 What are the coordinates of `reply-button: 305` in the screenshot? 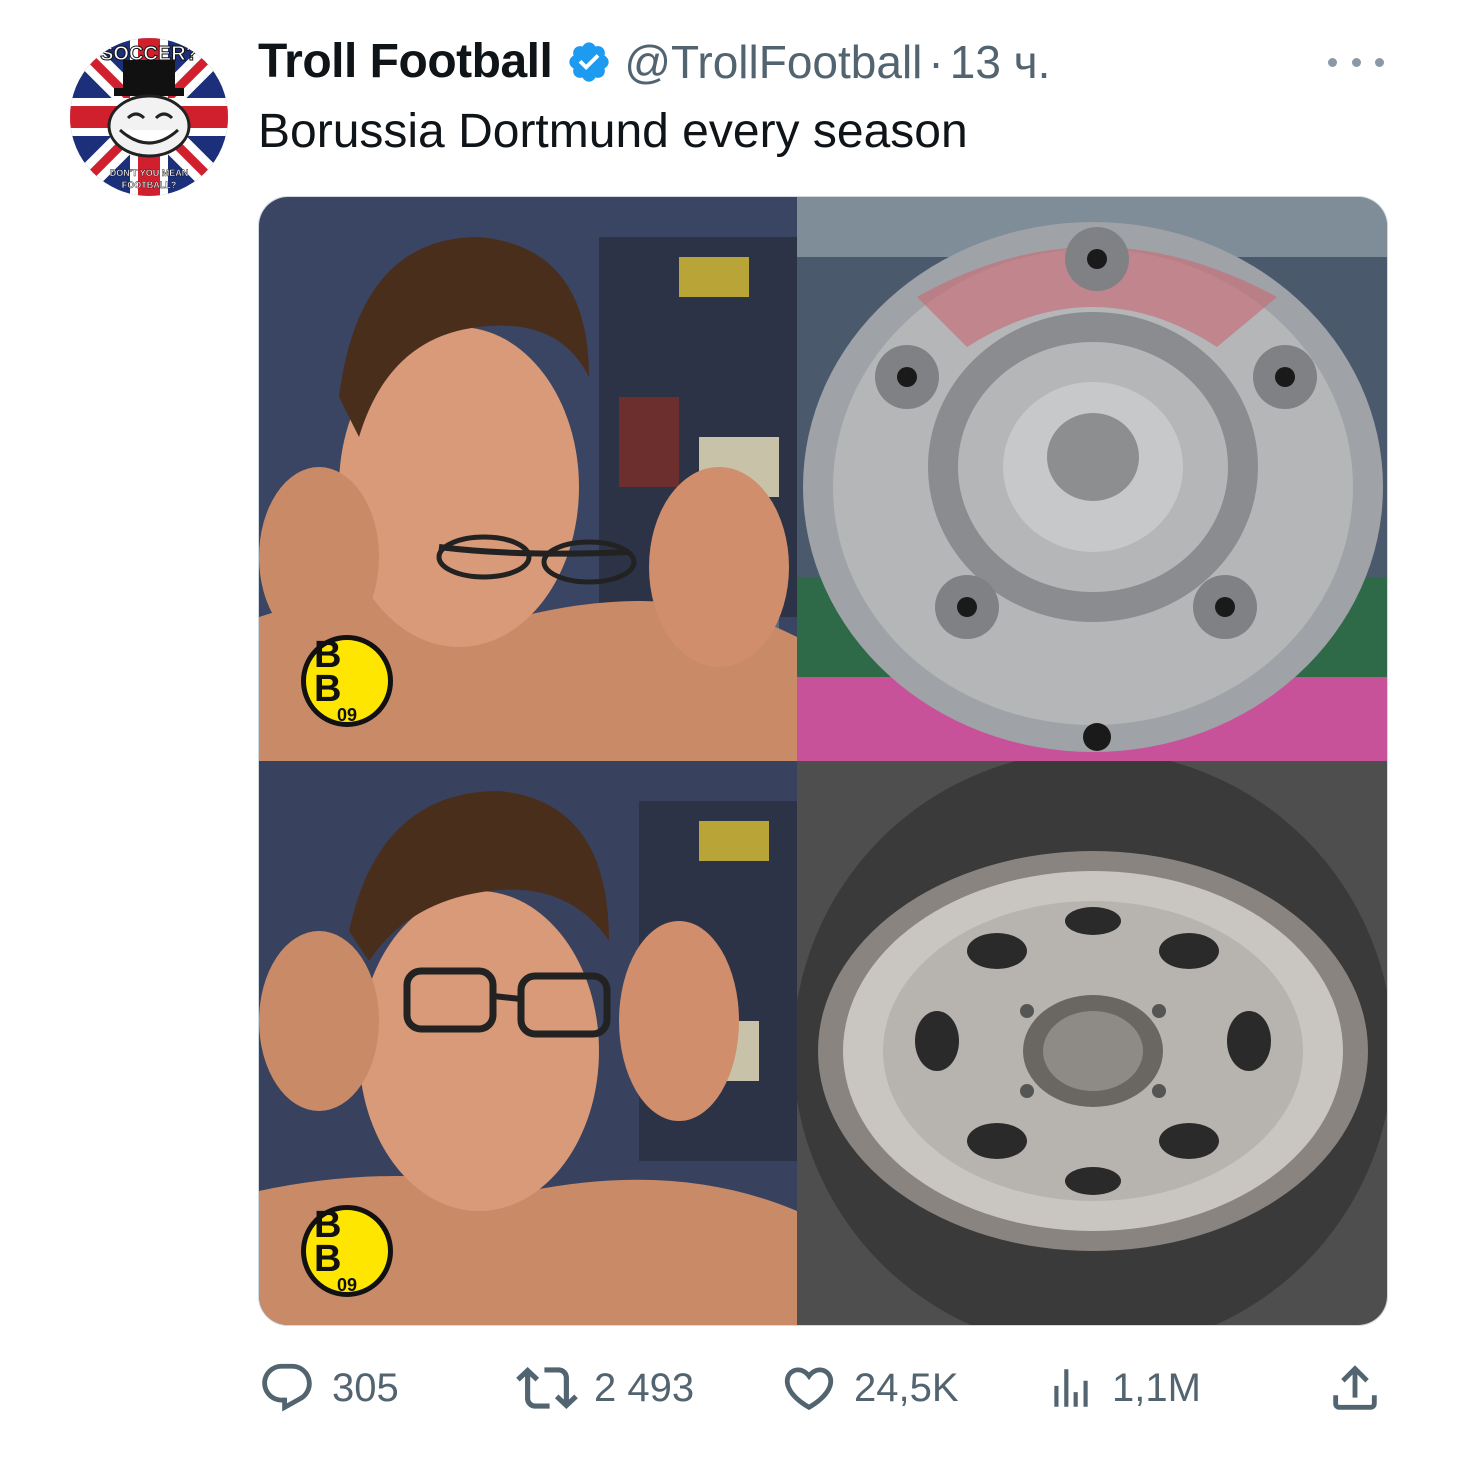 It's located at (328, 1388).